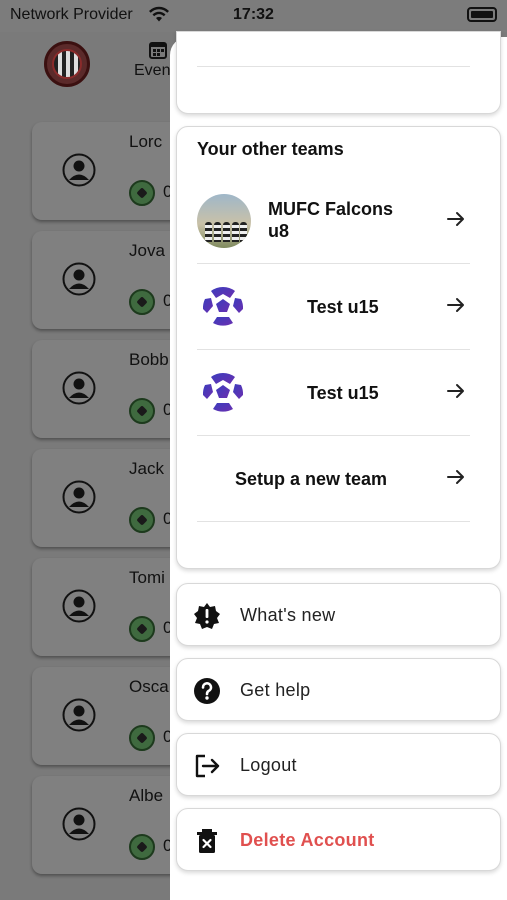 Image resolution: width=507 pixels, height=900 pixels. What do you see at coordinates (338, 689) in the screenshot?
I see `get-help-button: Get help` at bounding box center [338, 689].